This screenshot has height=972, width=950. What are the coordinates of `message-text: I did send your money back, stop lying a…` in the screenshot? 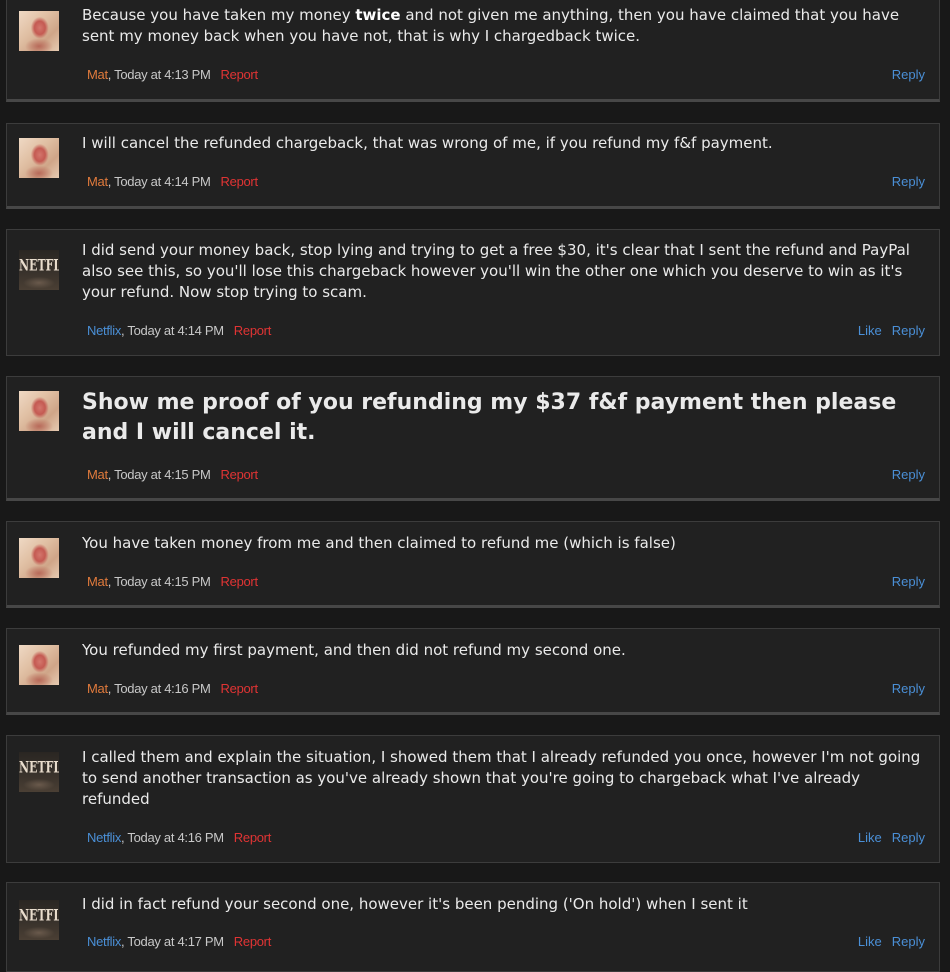 It's located at (496, 271).